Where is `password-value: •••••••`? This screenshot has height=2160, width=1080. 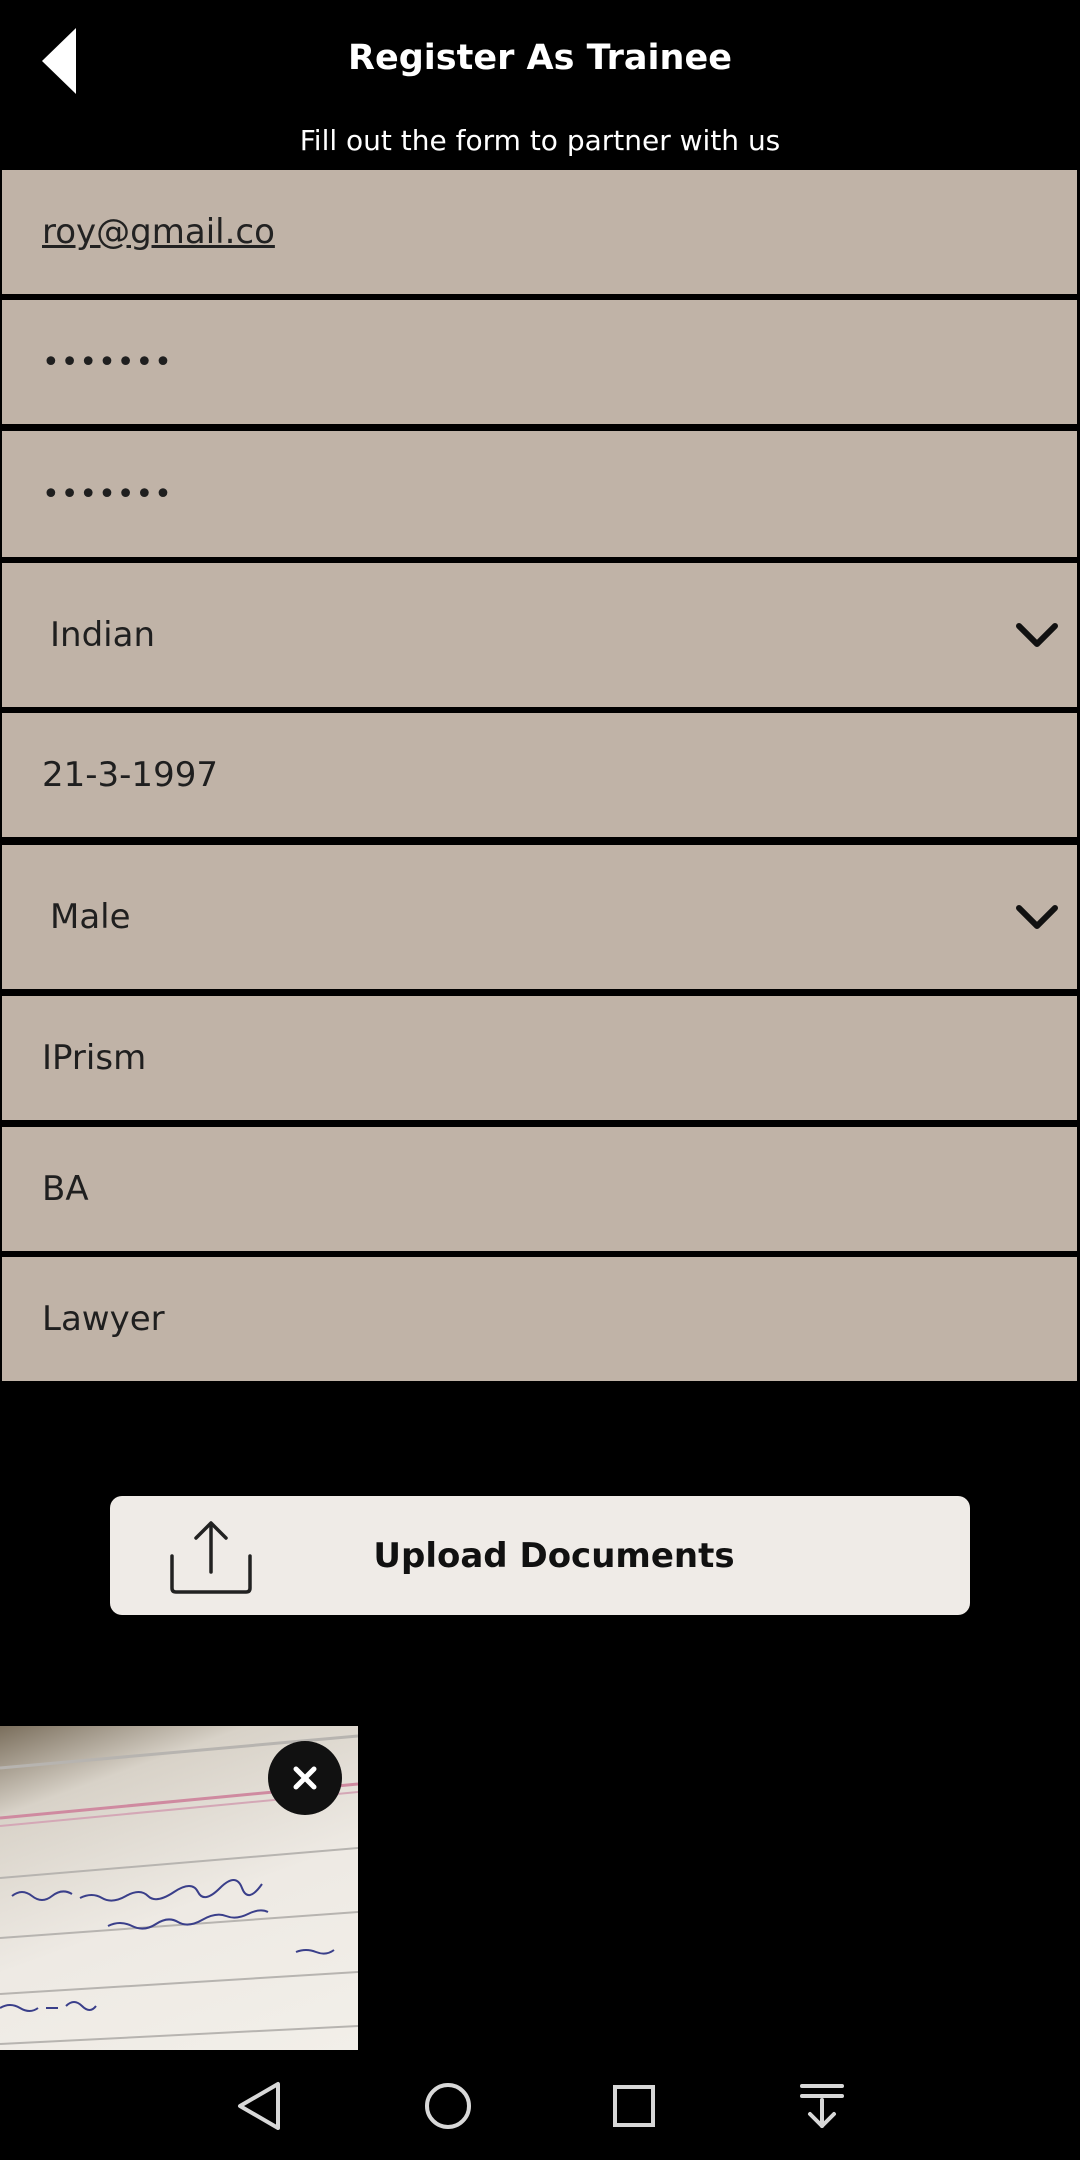
password-value: ••••••• is located at coordinates (107, 362).